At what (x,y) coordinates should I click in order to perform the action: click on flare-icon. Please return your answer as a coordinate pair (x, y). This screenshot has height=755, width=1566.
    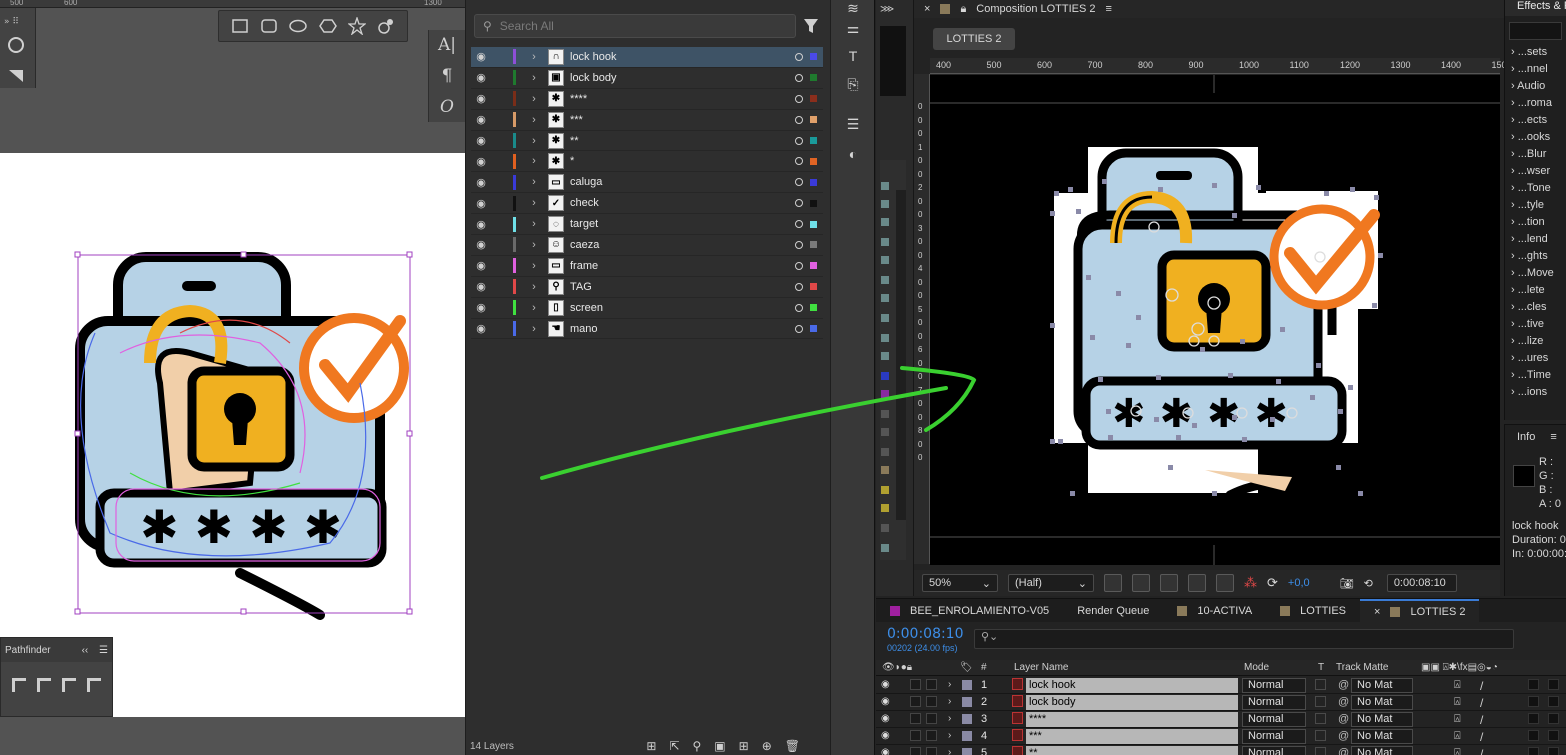
    Looking at the image, I should click on (386, 26).